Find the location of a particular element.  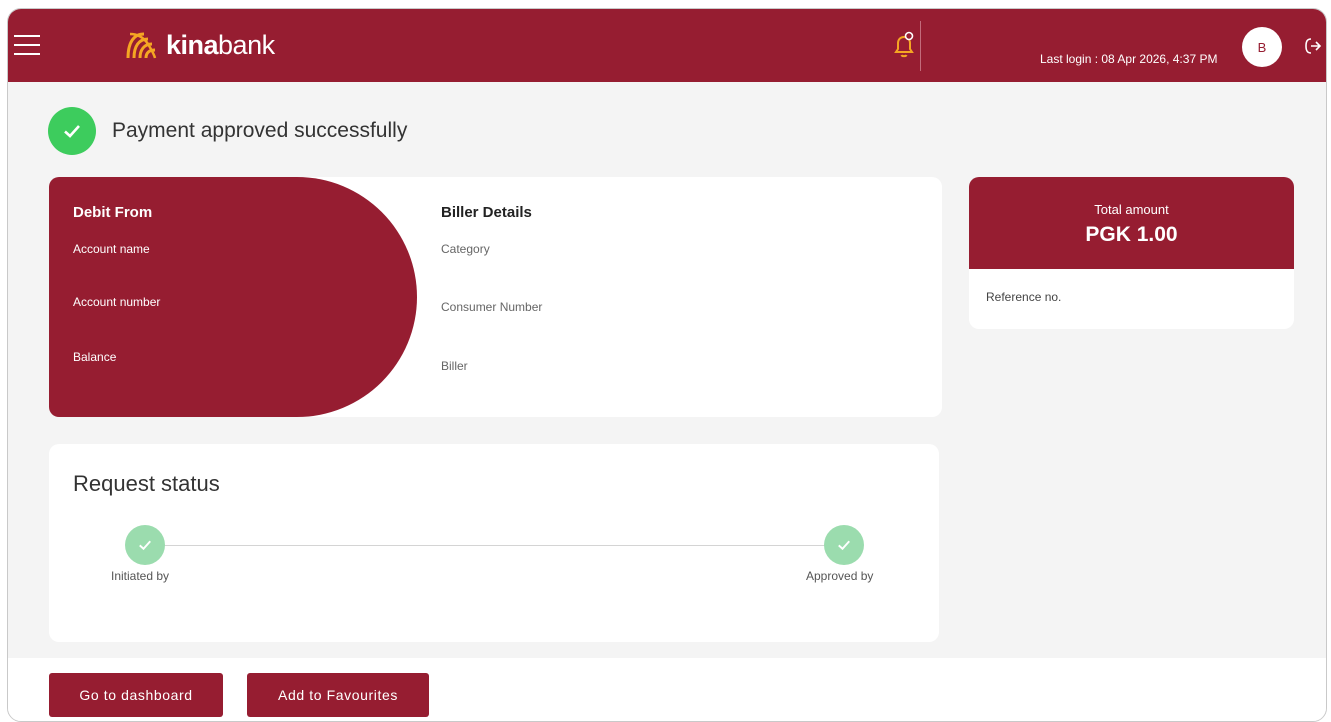

total-amount-label: Total amount is located at coordinates (1131, 209).